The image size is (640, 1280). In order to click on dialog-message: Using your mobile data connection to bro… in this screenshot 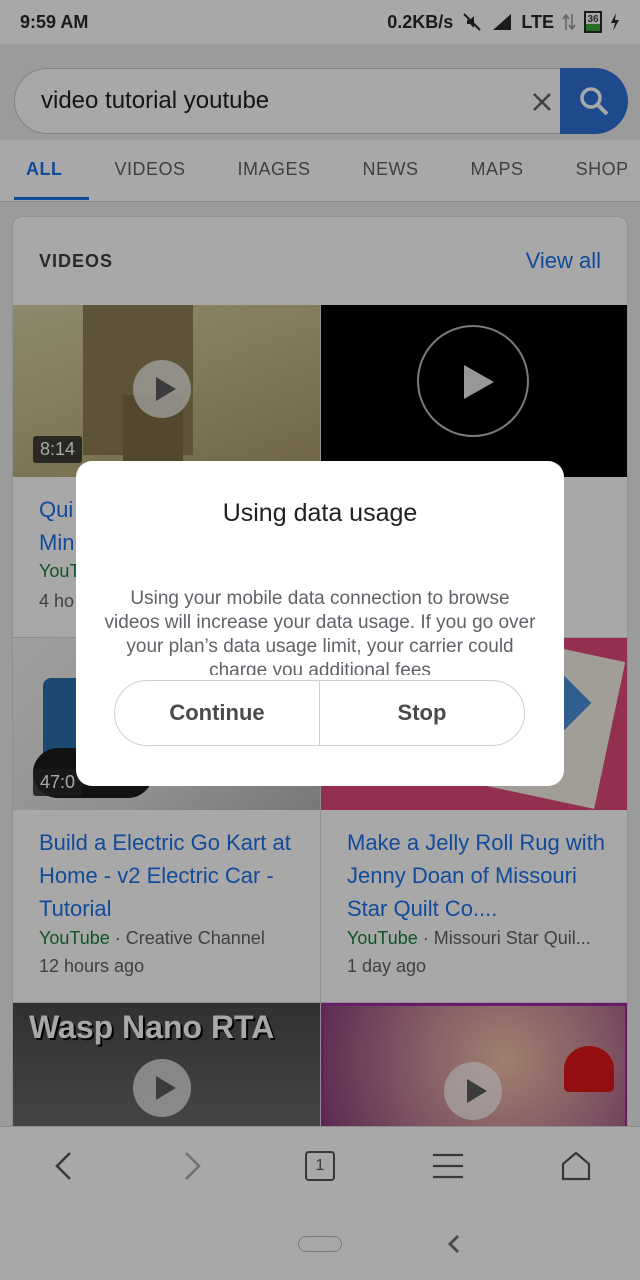, I will do `click(320, 631)`.